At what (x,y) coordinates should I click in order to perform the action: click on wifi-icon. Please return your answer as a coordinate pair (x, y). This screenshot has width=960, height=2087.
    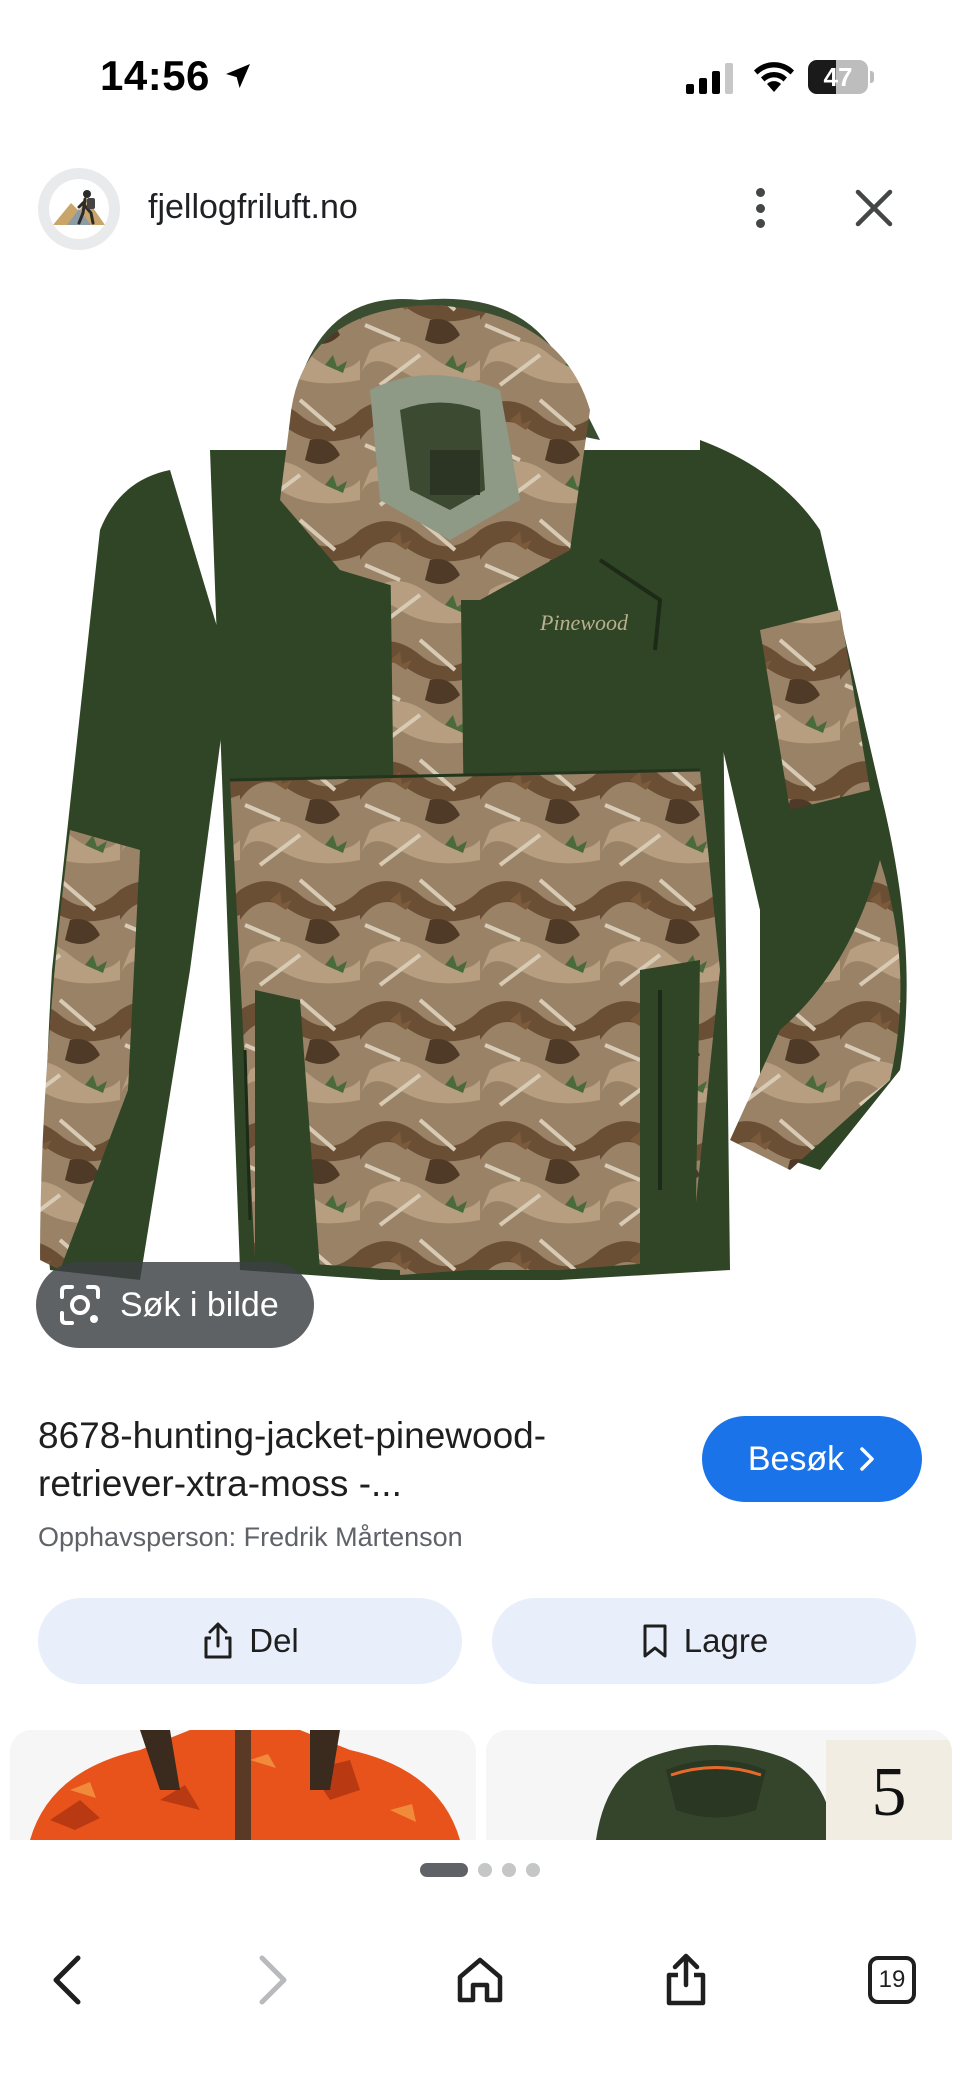
    Looking at the image, I should click on (774, 77).